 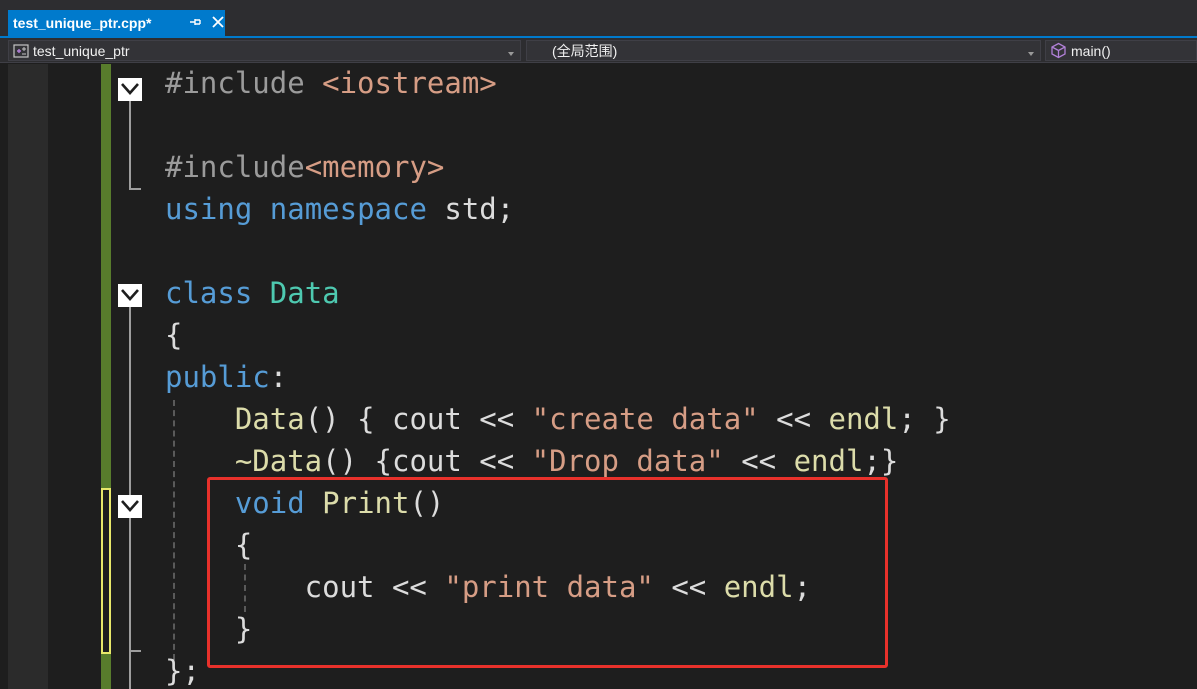 What do you see at coordinates (1058, 50) in the screenshot?
I see `function-cube-icon` at bounding box center [1058, 50].